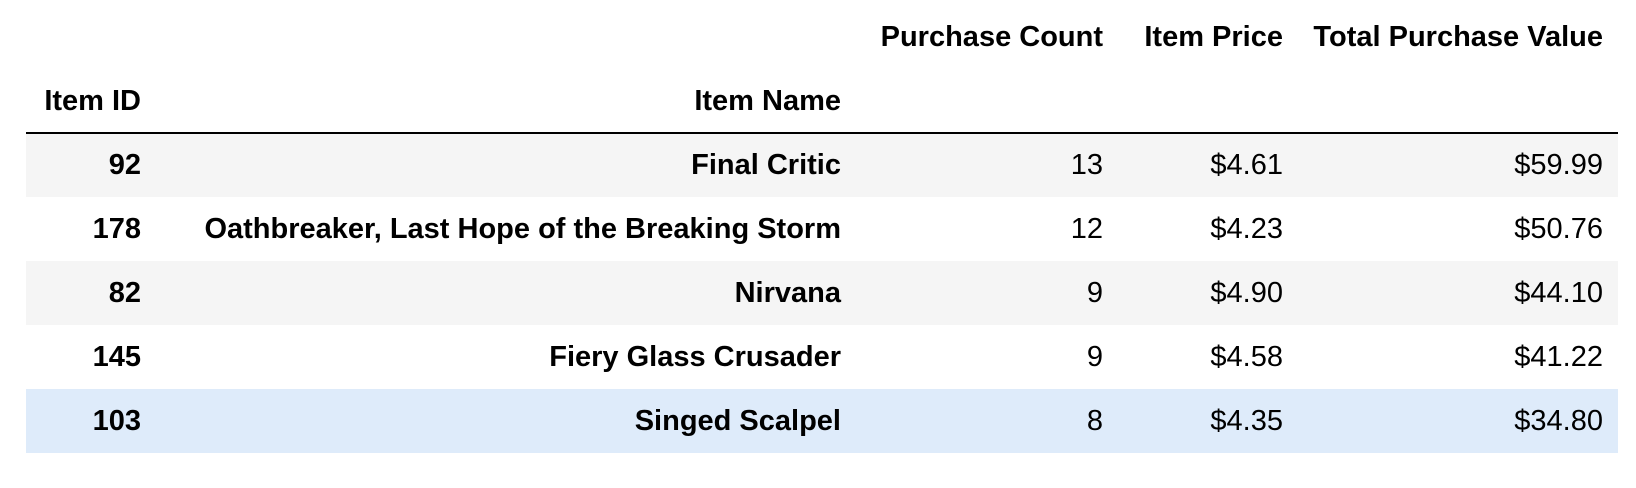  I want to click on cell-item-price: $4.58, so click(1246, 356).